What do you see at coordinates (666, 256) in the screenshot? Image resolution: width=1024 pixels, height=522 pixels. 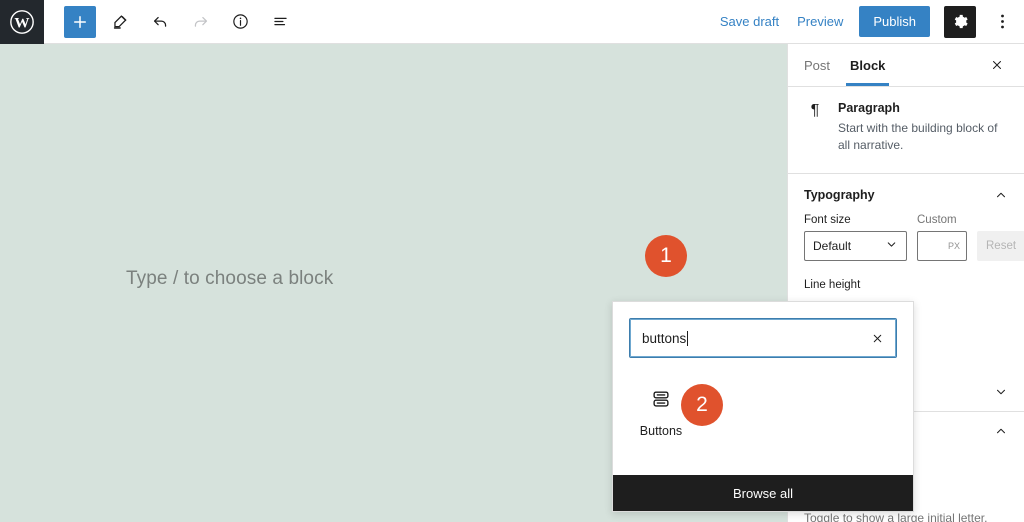 I see `annotation-badge-1: 1` at bounding box center [666, 256].